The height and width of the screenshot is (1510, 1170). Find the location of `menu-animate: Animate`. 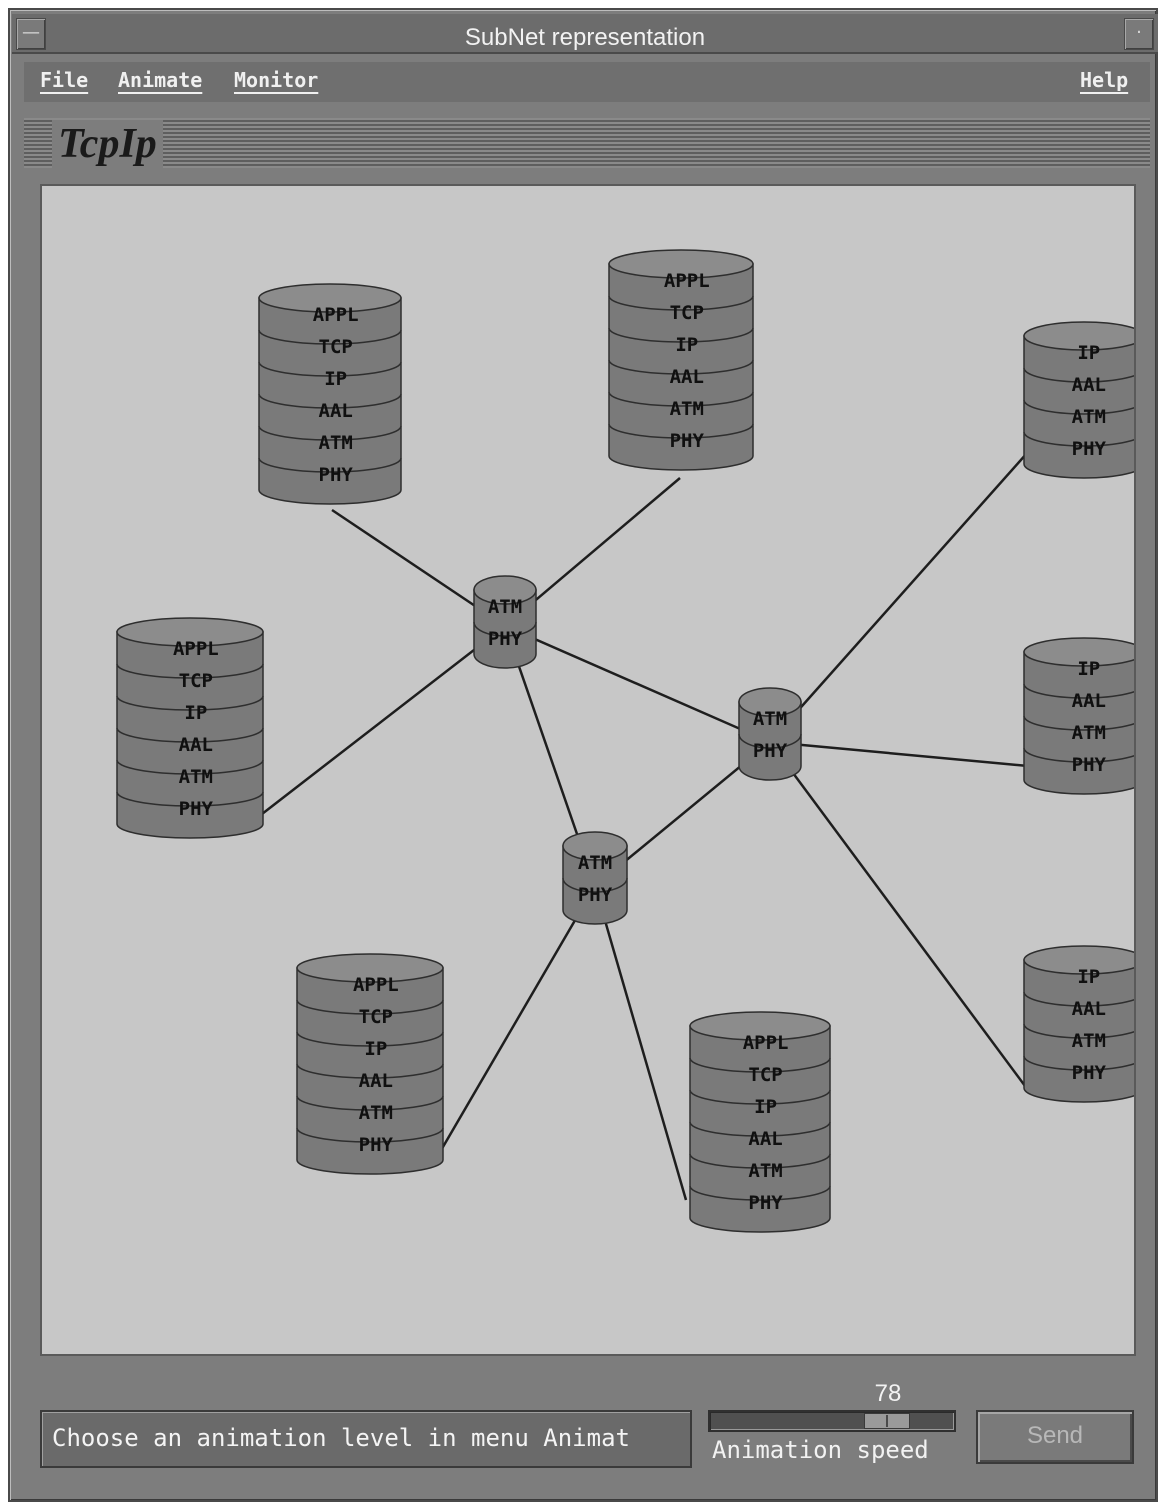

menu-animate: Animate is located at coordinates (160, 80).